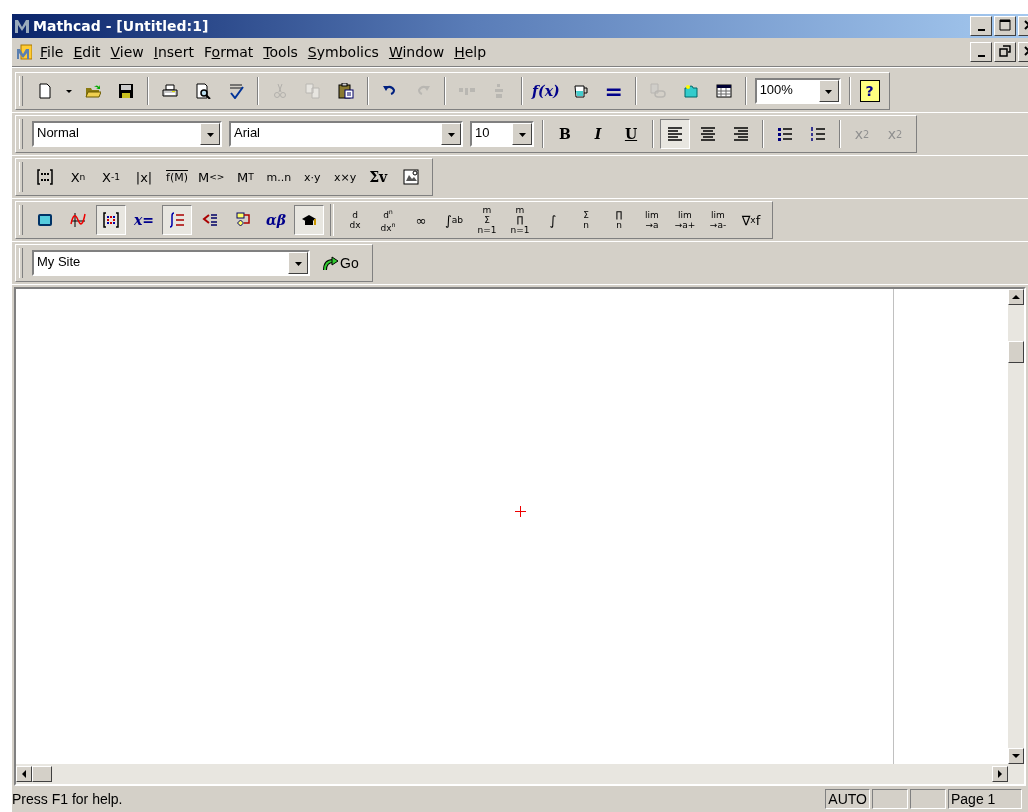  Describe the element at coordinates (245, 177) in the screenshot. I see `toolbar-button: M$^{T}$` at that location.